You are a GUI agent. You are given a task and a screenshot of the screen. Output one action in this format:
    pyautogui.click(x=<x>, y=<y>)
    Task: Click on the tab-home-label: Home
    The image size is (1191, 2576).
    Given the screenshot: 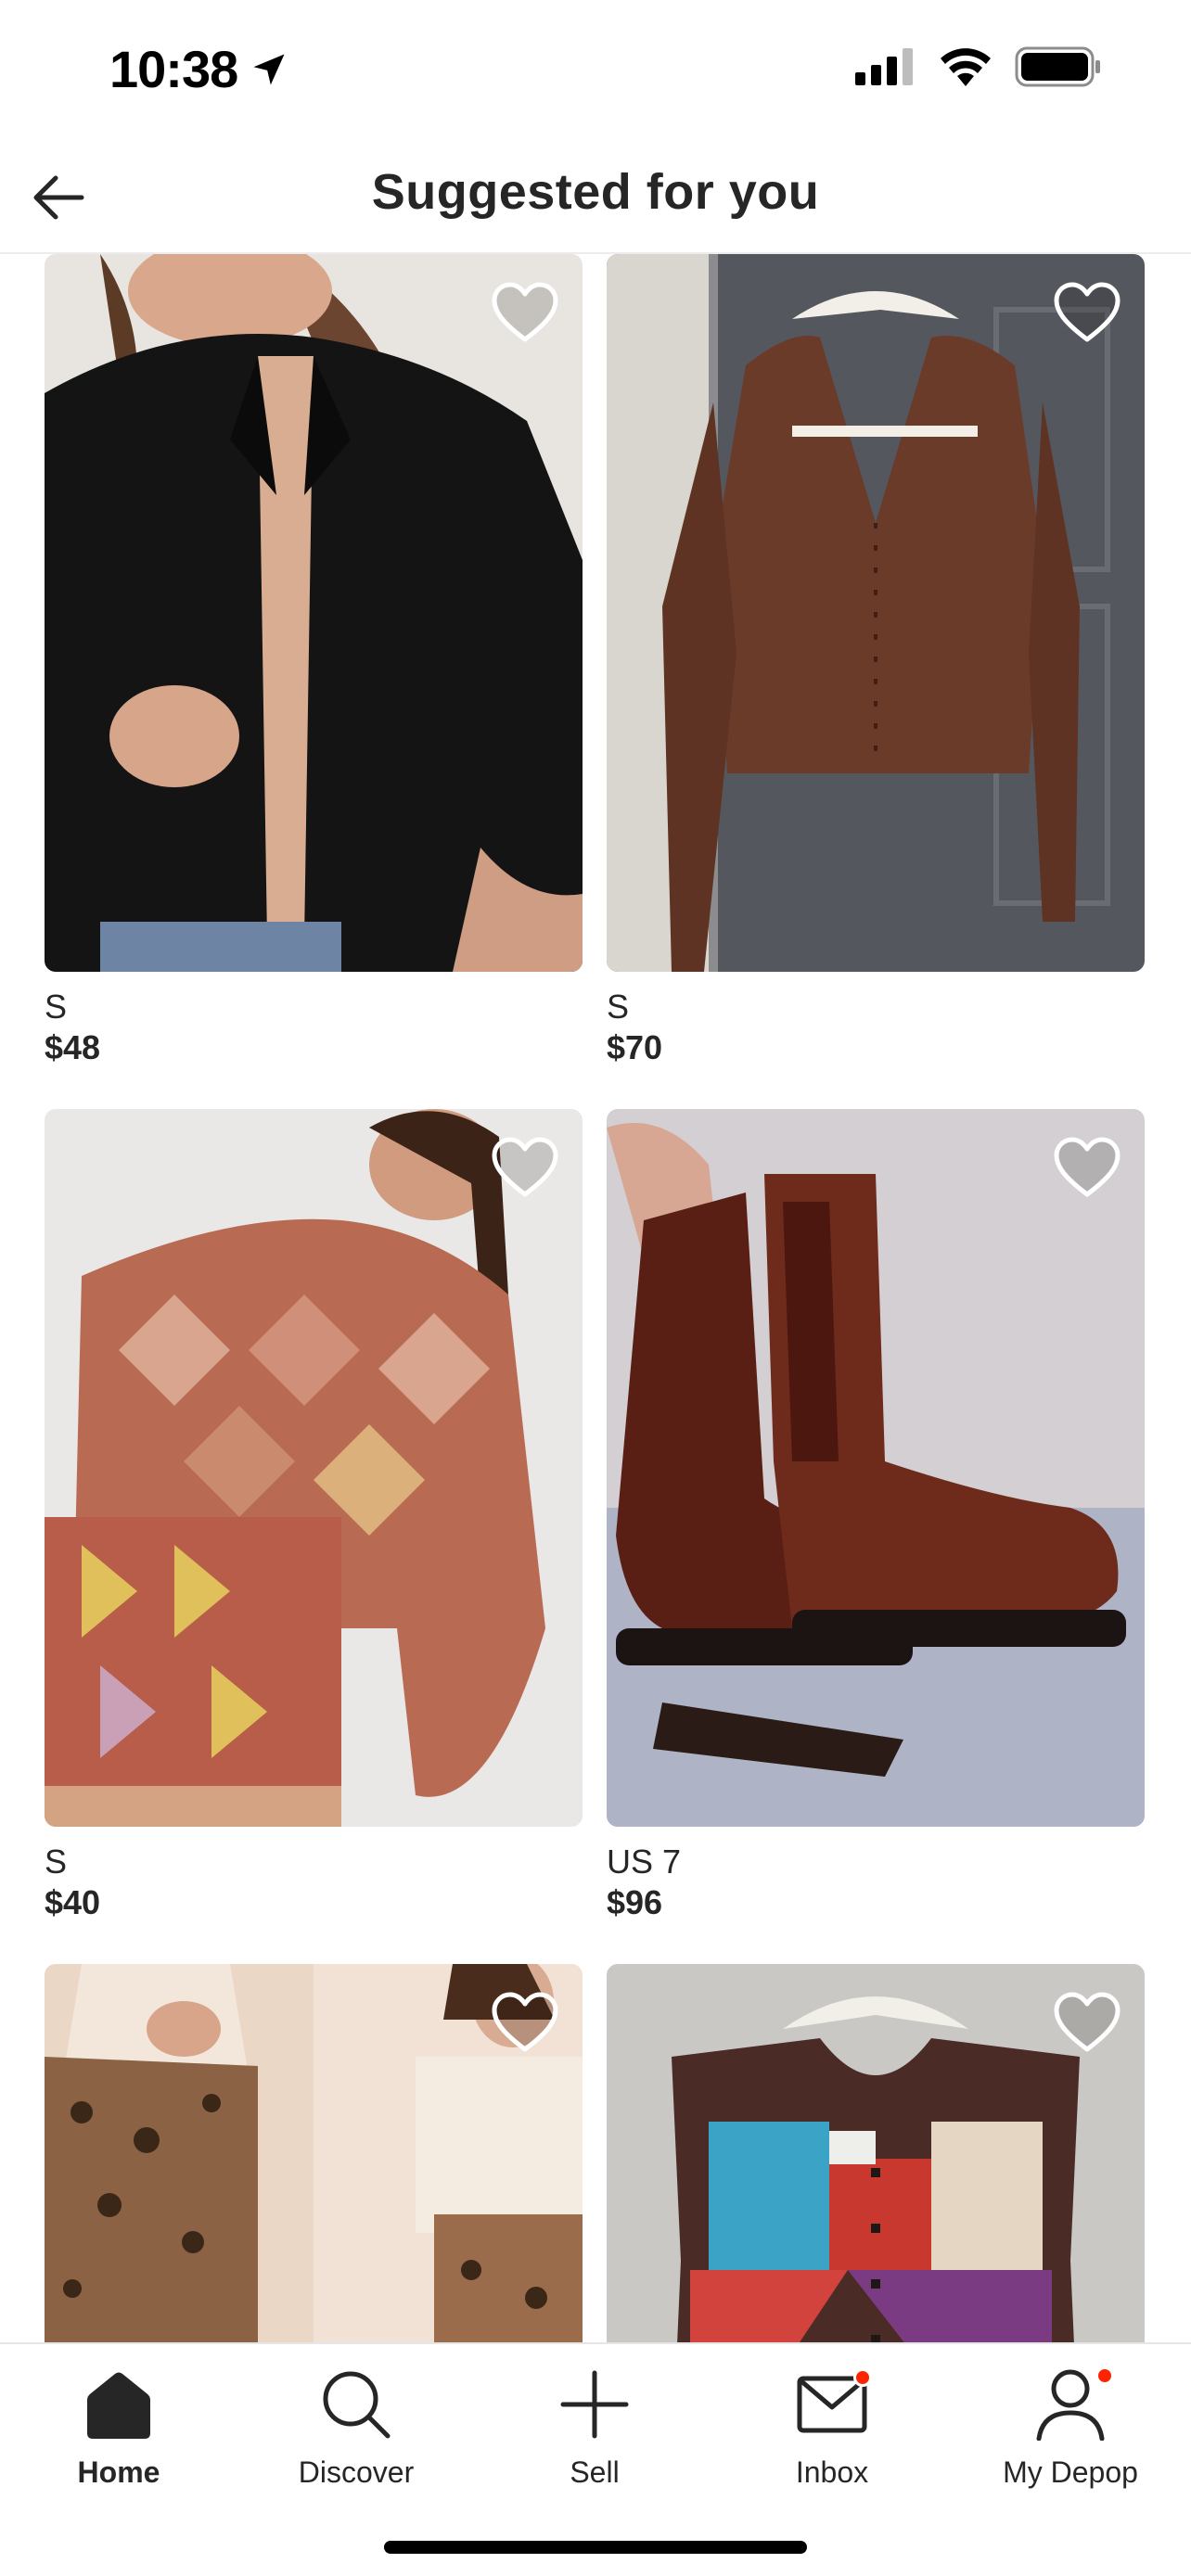 What is the action you would take?
    pyautogui.click(x=118, y=2472)
    